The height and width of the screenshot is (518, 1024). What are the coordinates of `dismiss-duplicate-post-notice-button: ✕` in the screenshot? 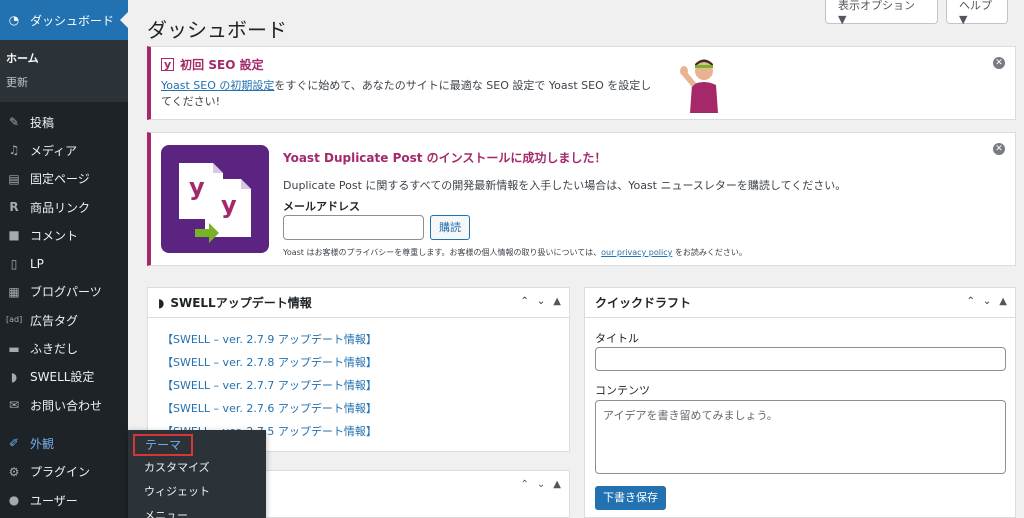 It's located at (999, 149).